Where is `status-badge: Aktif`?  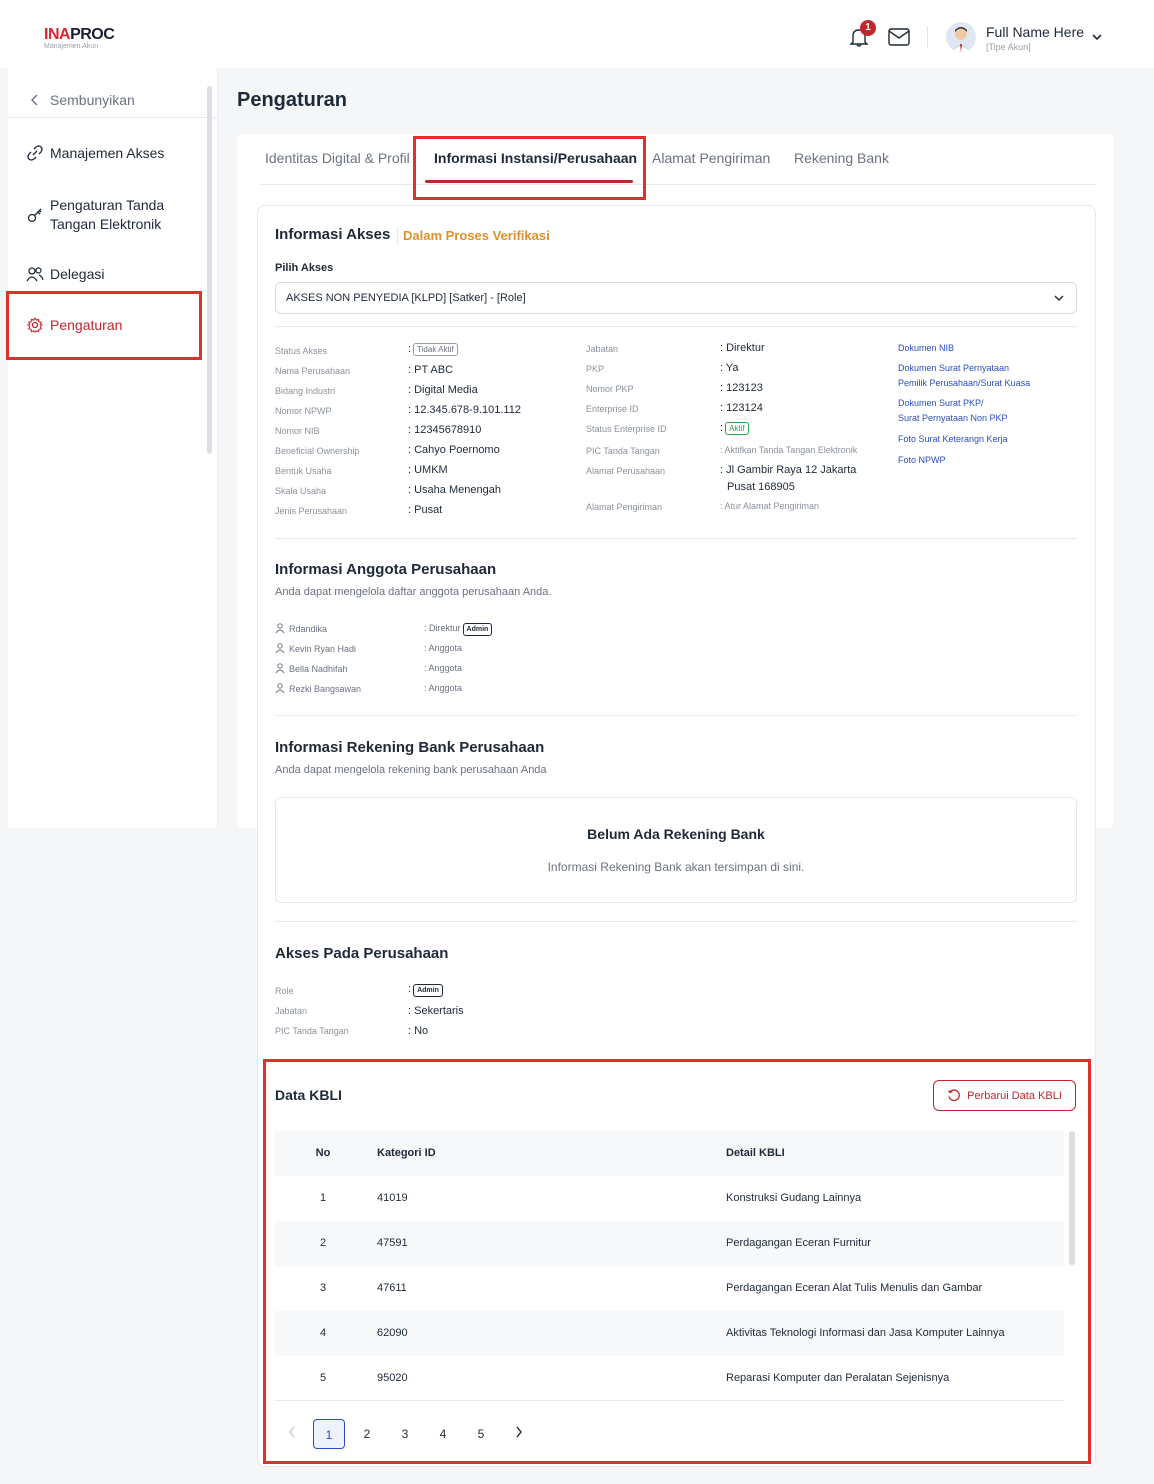 status-badge: Aktif is located at coordinates (737, 428).